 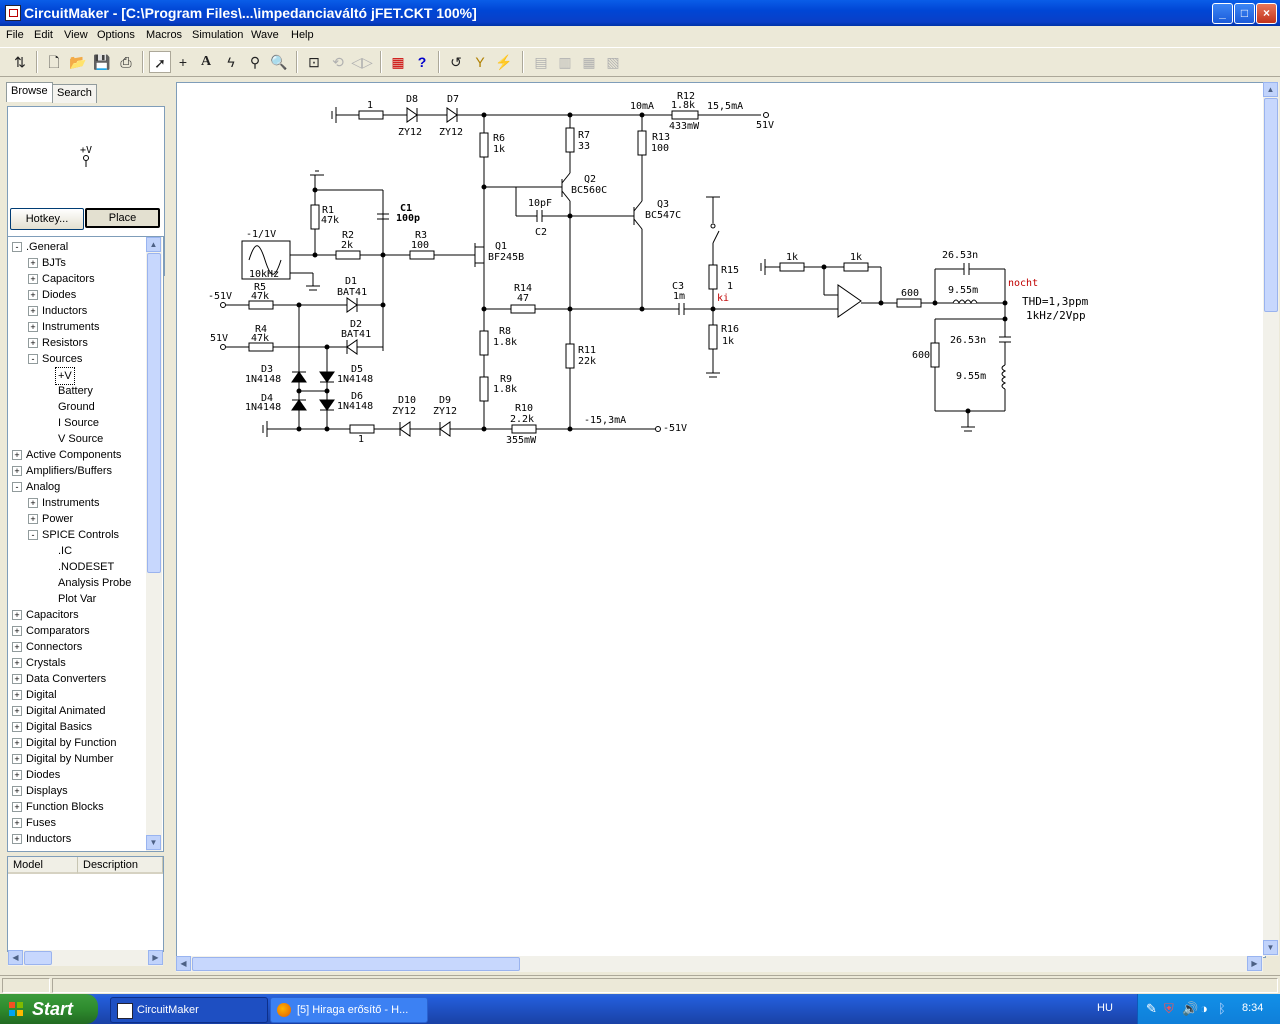 I want to click on undo-icon: ↺, so click(x=456, y=62).